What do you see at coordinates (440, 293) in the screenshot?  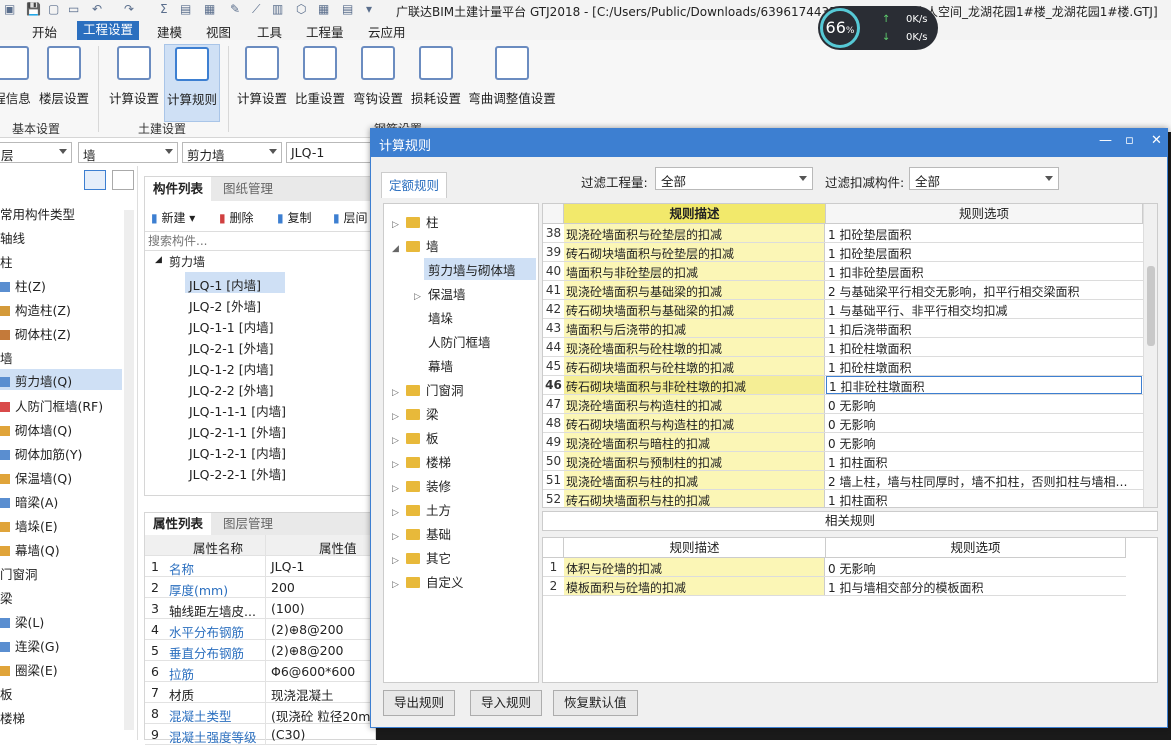 I see `tree-node-insulation-wall: ▷ 保温墙` at bounding box center [440, 293].